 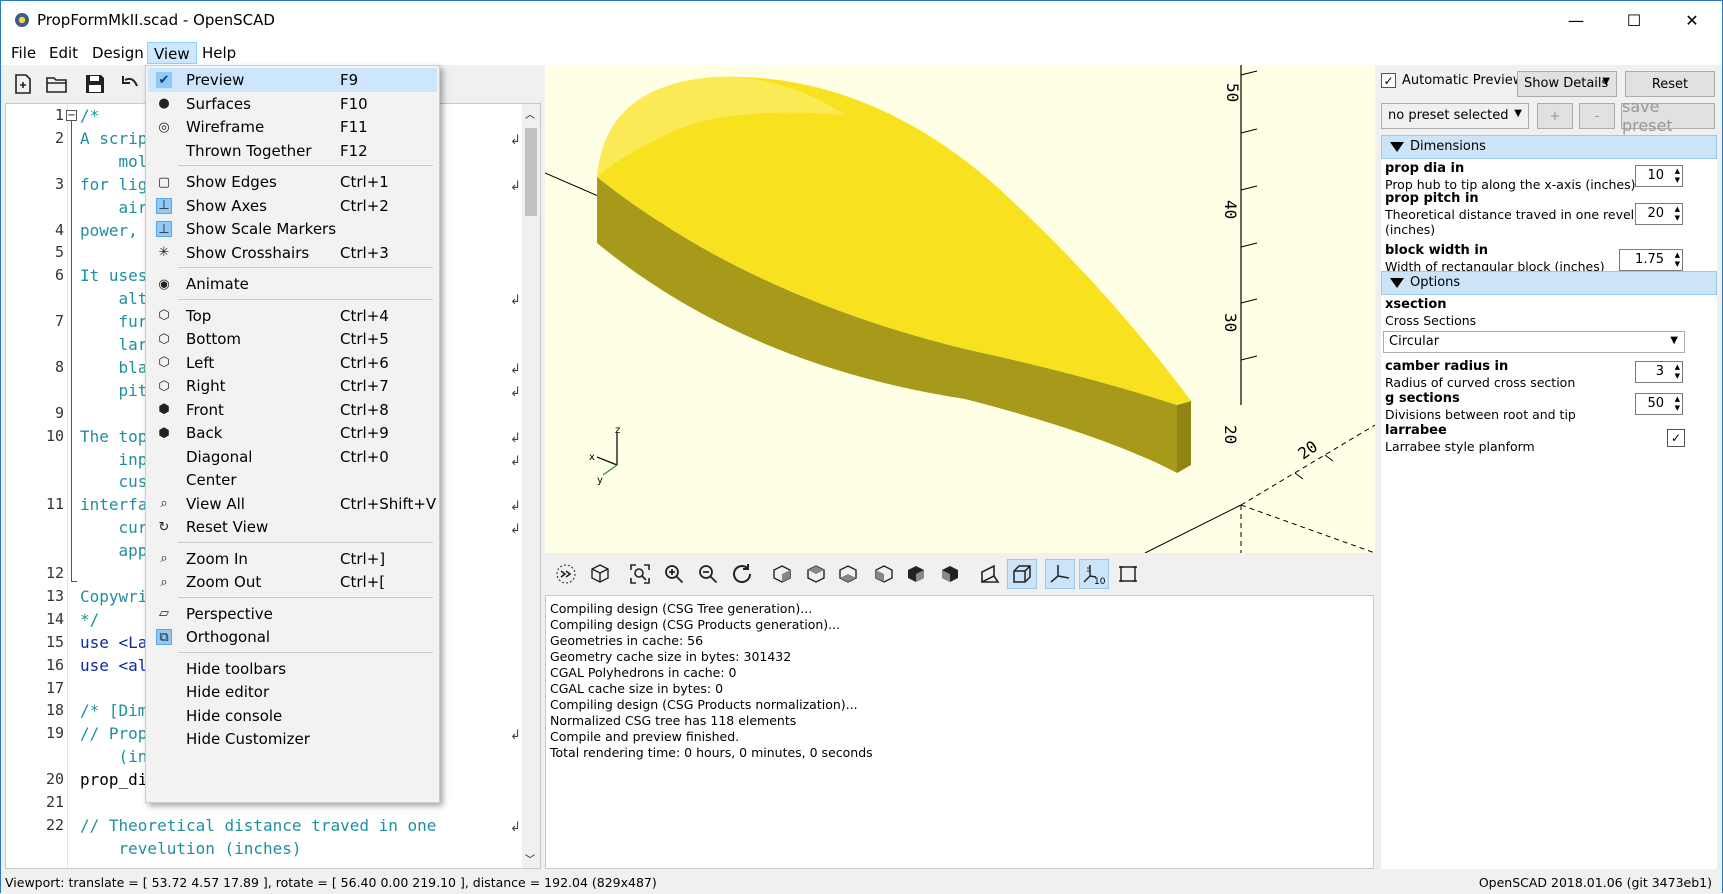 I want to click on add-preset-button: +, so click(x=1555, y=116).